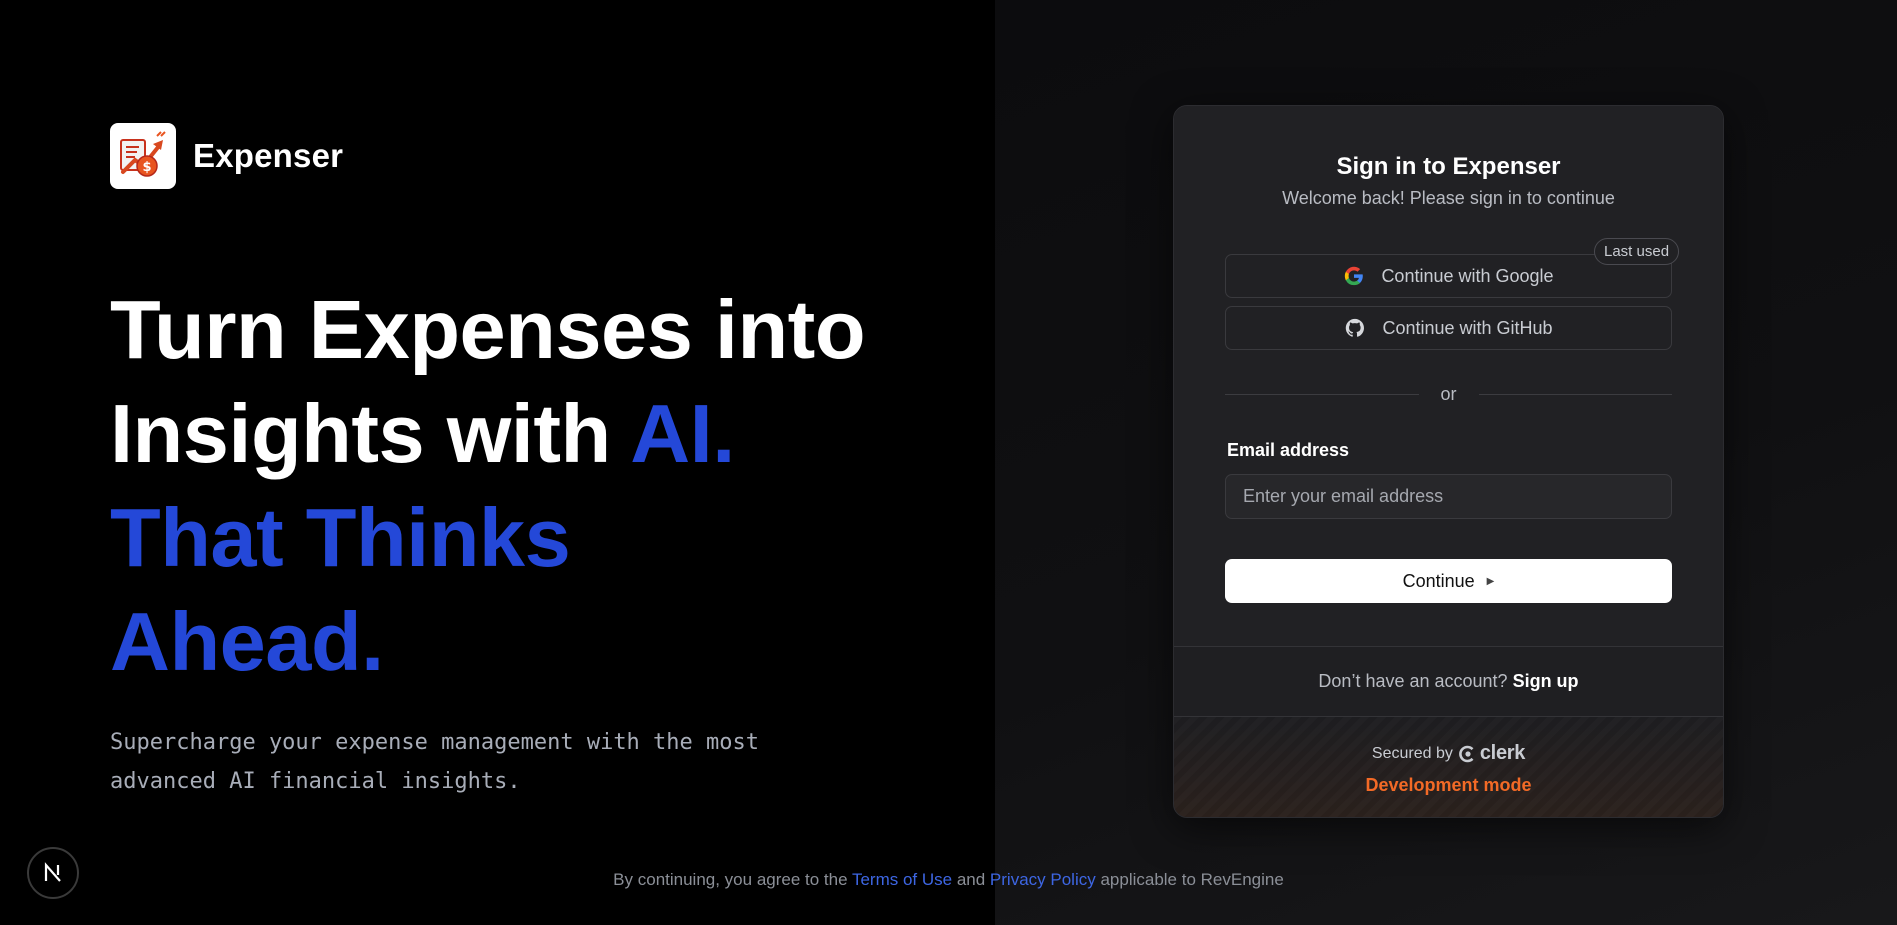  What do you see at coordinates (143, 156) in the screenshot?
I see `expense-chart-logo-icon: $` at bounding box center [143, 156].